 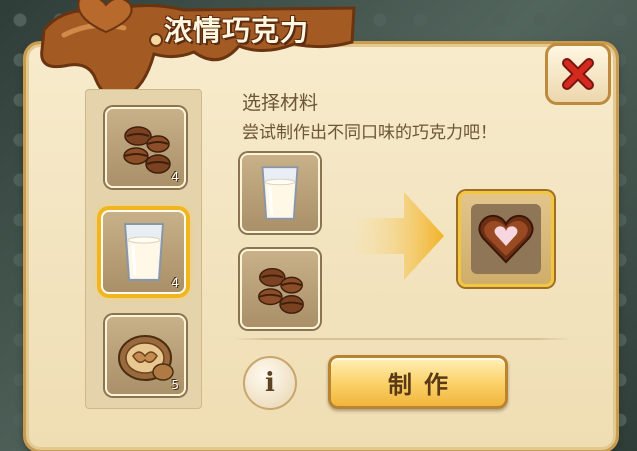 I want to click on material-slot-coffee-beans: 4, so click(x=145, y=147).